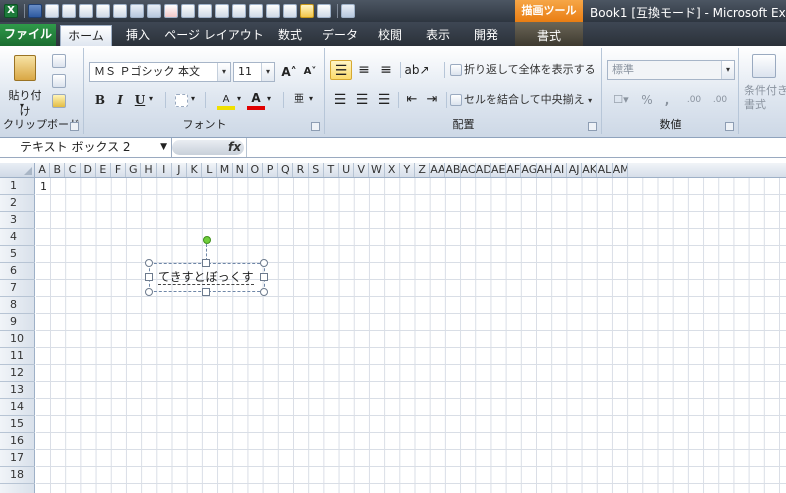  I want to click on column-header: Z, so click(423, 170).